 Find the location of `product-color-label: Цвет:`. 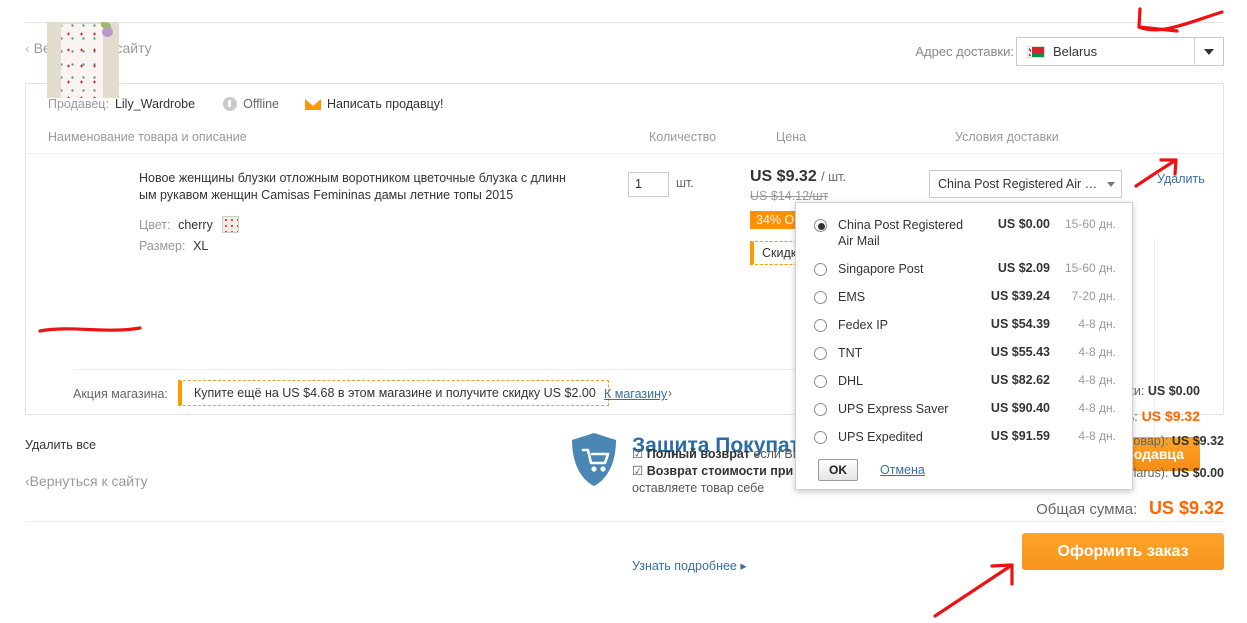

product-color-label: Цвет: is located at coordinates (155, 225).